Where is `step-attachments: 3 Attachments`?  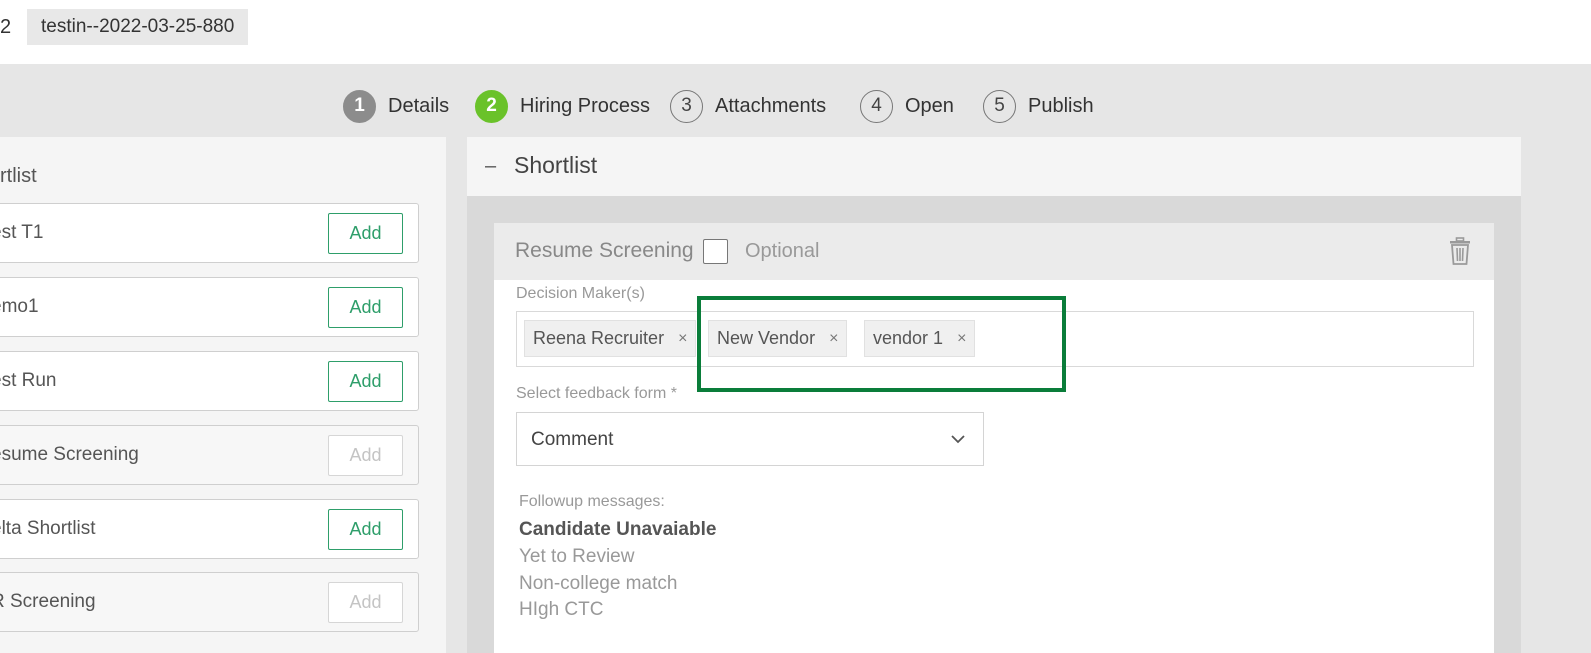 step-attachments: 3 Attachments is located at coordinates (748, 106).